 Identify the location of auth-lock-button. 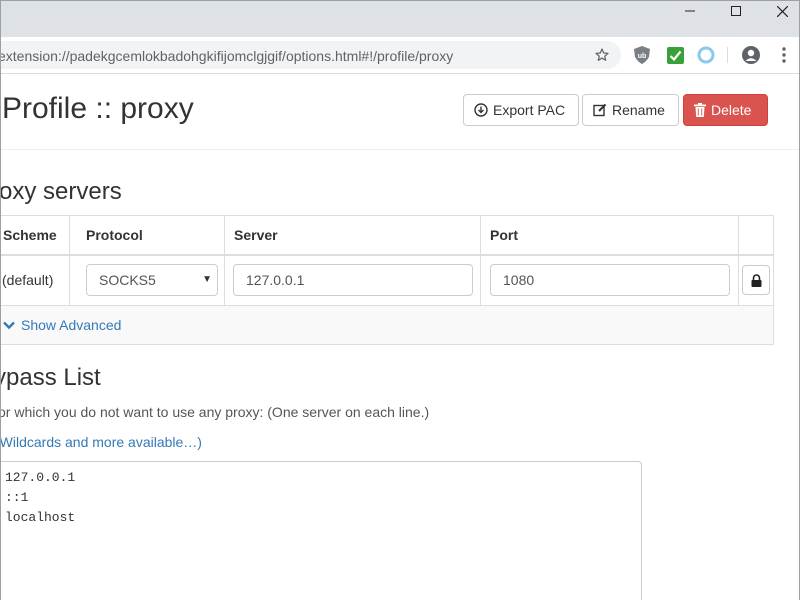
(756, 280).